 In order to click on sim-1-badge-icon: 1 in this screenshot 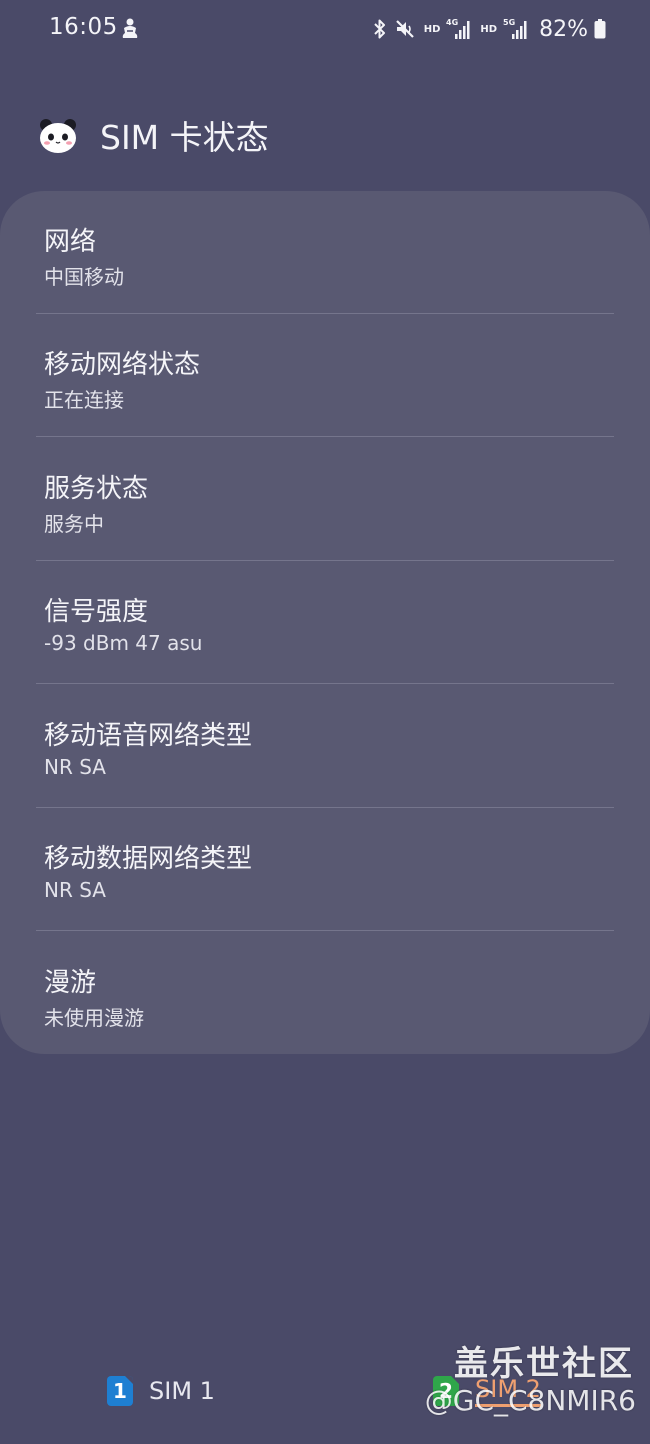, I will do `click(120, 1391)`.